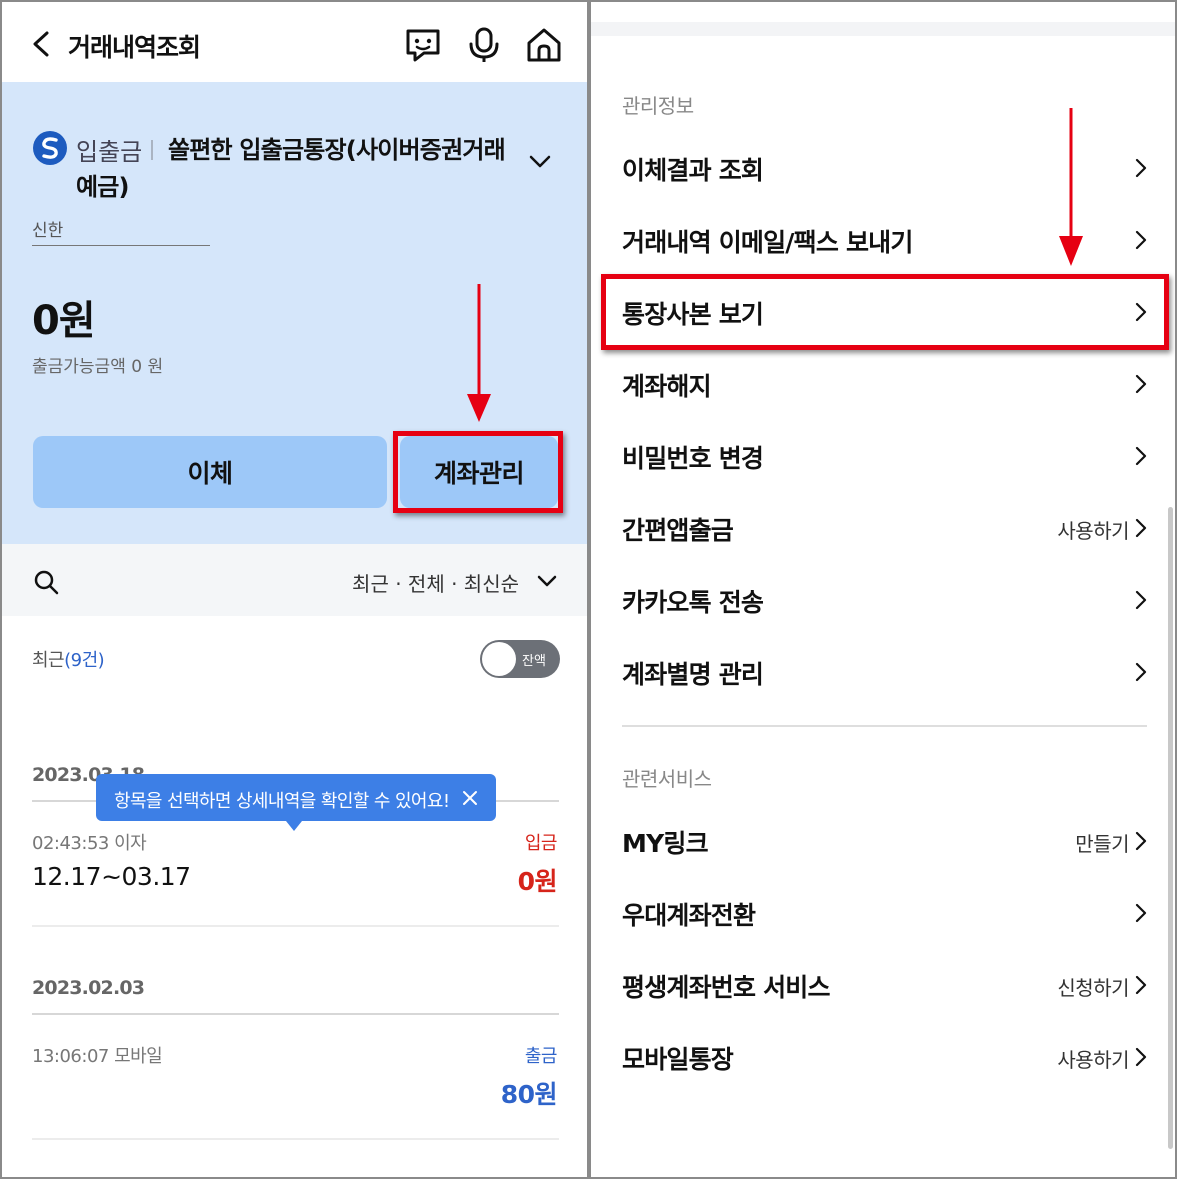 The image size is (1177, 1179). What do you see at coordinates (1102, 844) in the screenshot?
I see `menu-action: 만들기` at bounding box center [1102, 844].